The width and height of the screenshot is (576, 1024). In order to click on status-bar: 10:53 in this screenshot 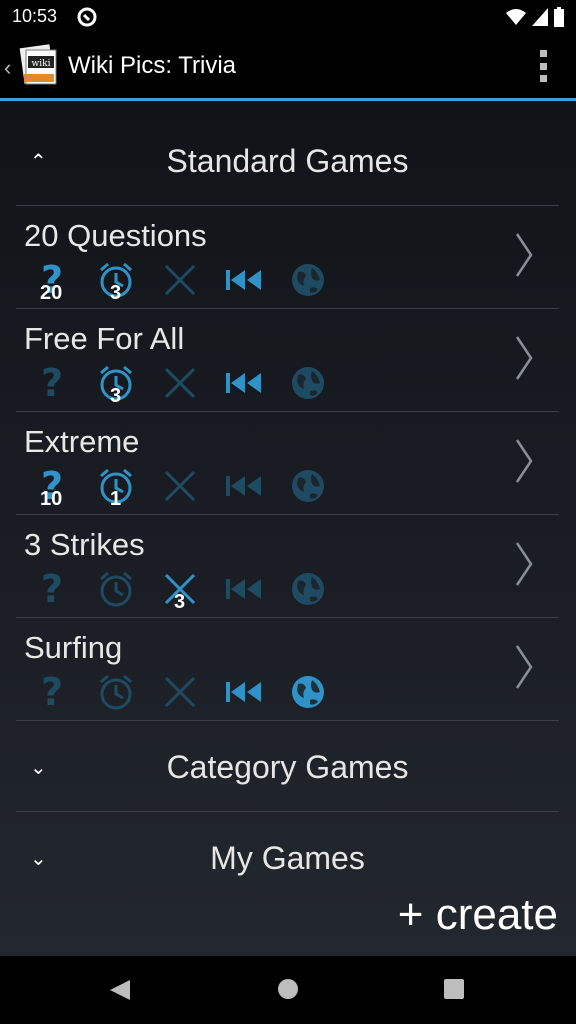, I will do `click(288, 17)`.